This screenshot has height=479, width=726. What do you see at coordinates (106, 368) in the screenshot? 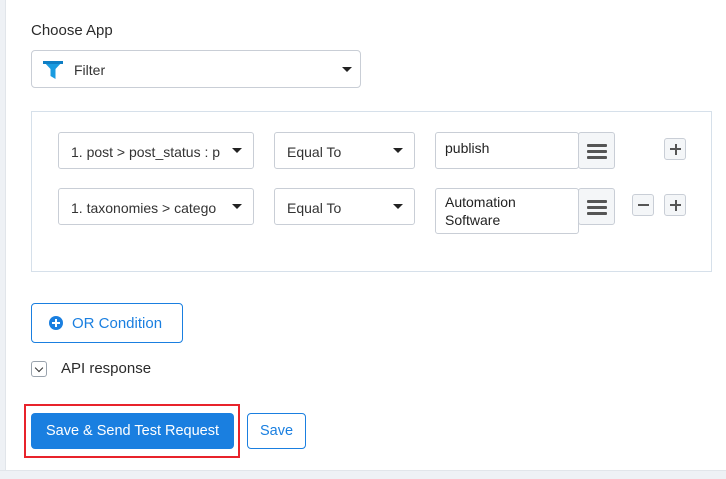
I see `api-response-label: API response` at bounding box center [106, 368].